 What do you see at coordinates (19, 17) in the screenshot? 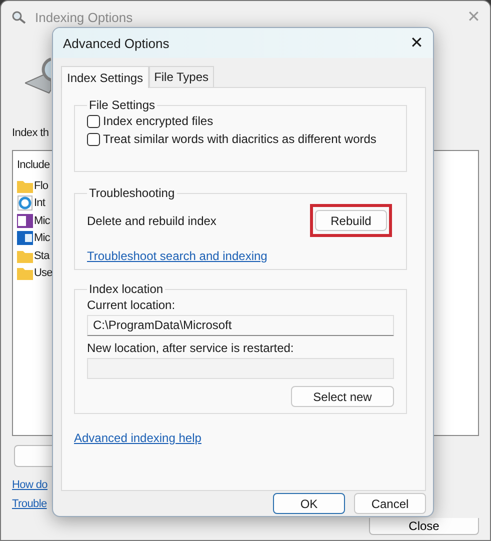
I see `search-icon` at bounding box center [19, 17].